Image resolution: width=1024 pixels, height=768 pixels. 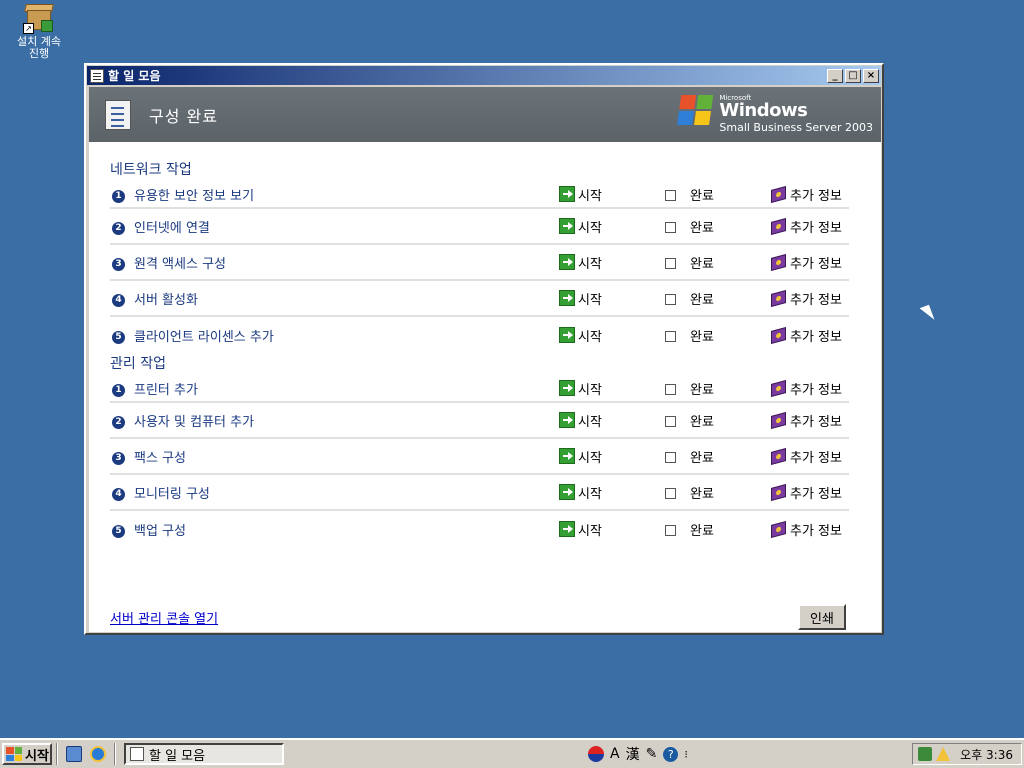 What do you see at coordinates (479, 299) in the screenshot?
I see `task-row: 4 서버 활성화 시작 완료 추가 정보` at bounding box center [479, 299].